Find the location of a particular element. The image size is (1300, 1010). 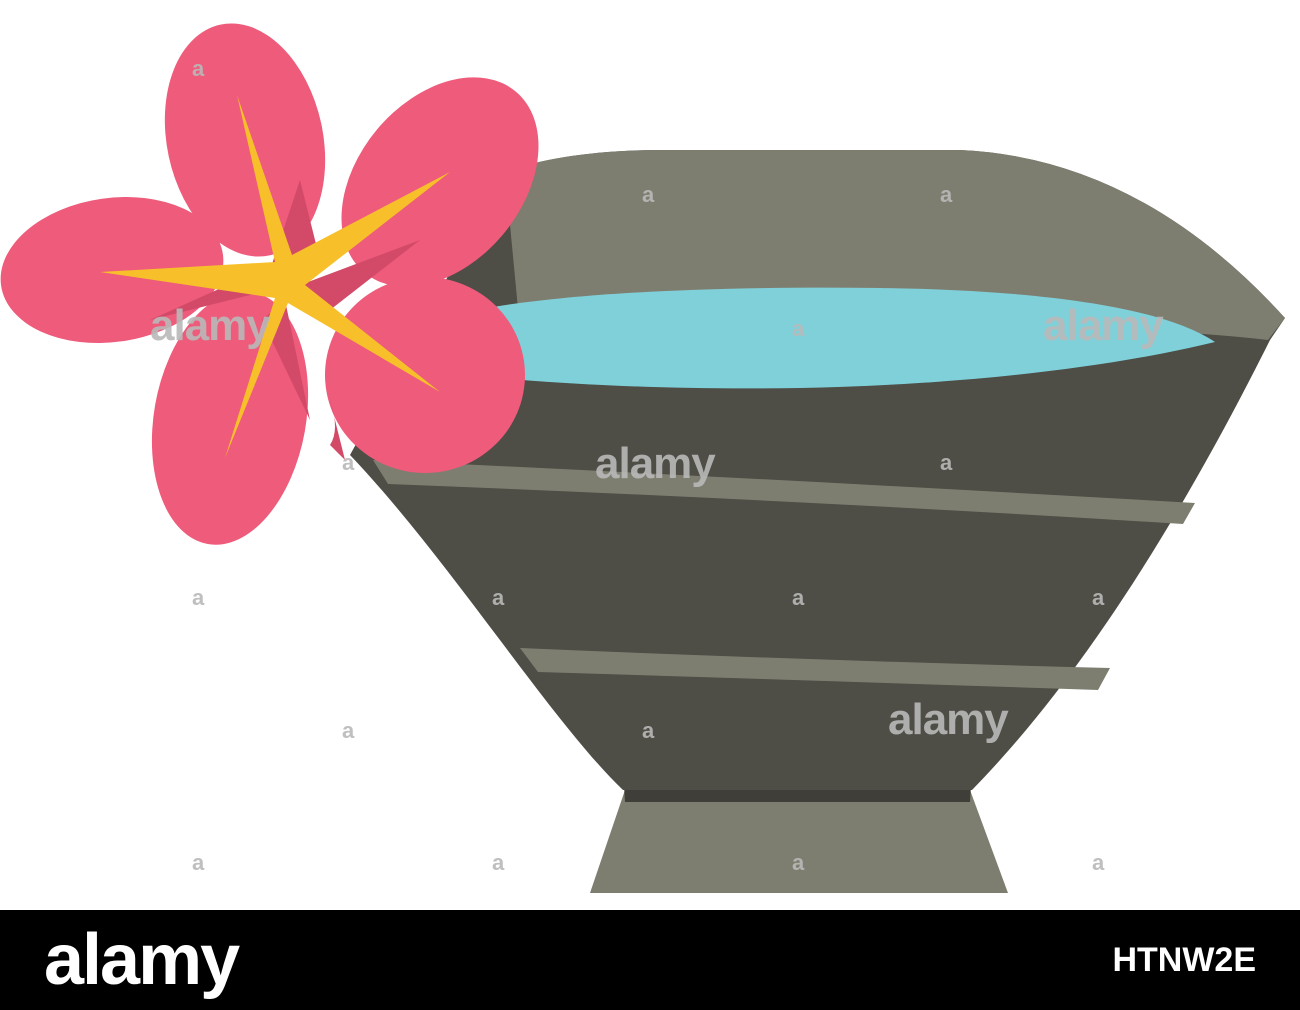

image-id-label: HTNW2E is located at coordinates (1184, 960).